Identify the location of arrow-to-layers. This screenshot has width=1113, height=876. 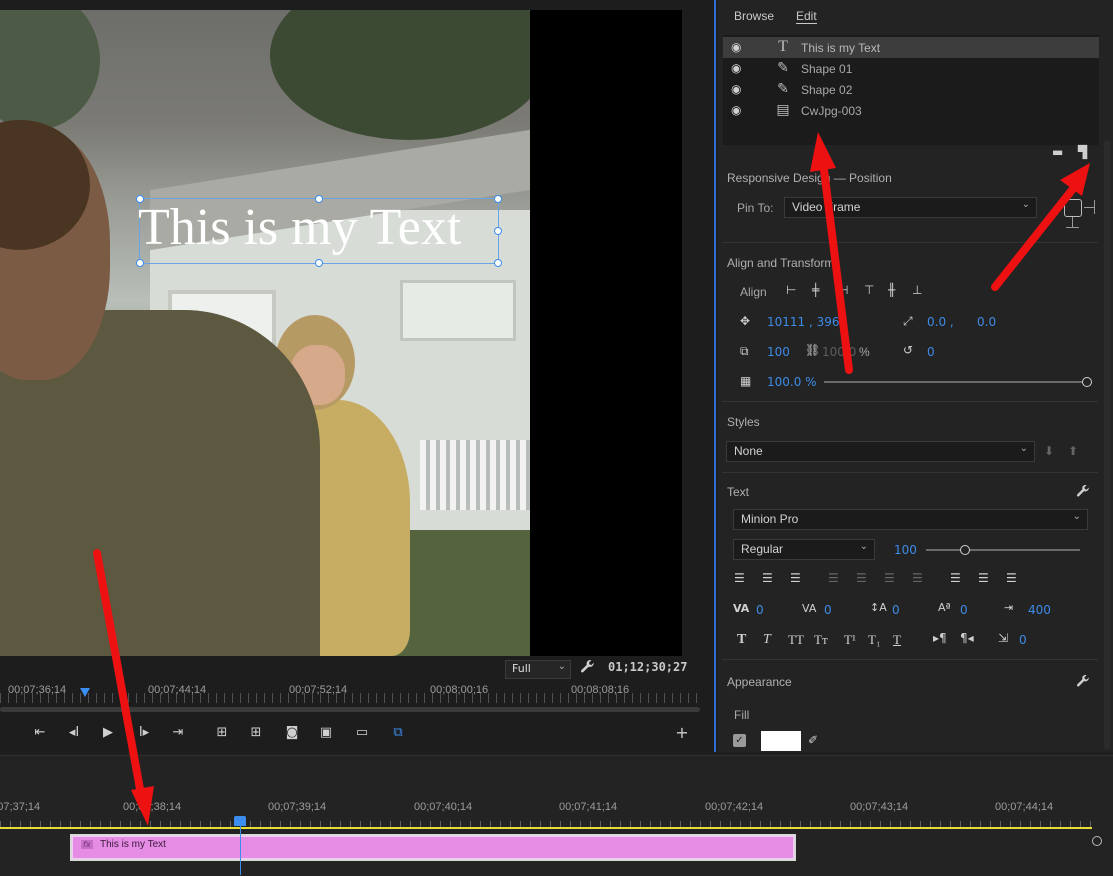
(836, 270).